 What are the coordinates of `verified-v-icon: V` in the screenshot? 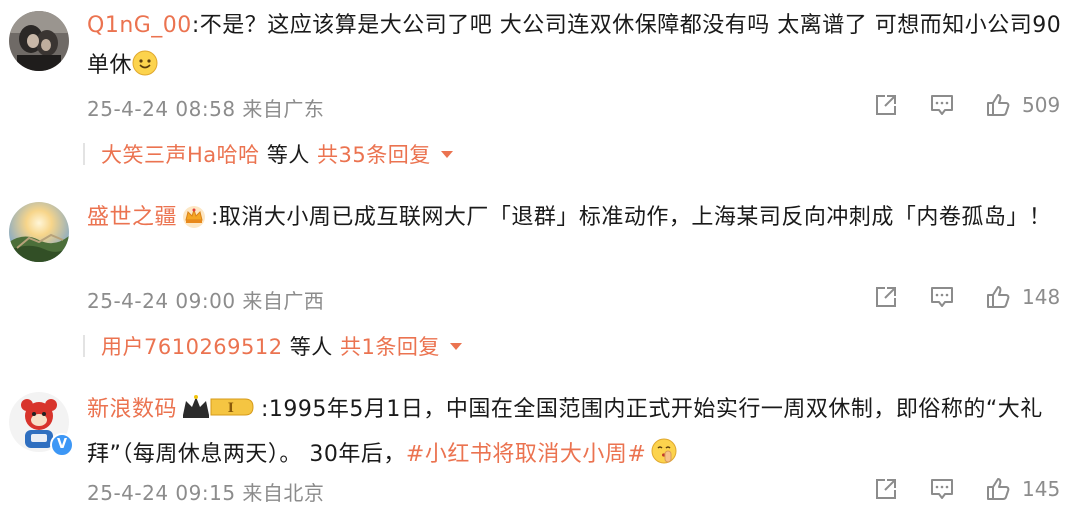 It's located at (62, 445).